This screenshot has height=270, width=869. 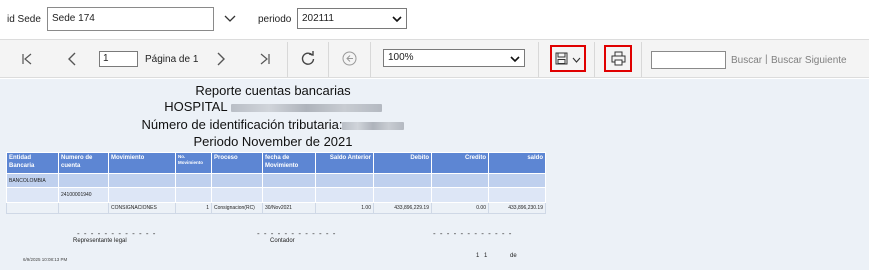 What do you see at coordinates (237, 208) in the screenshot?
I see `proceso-cell: Consignacion(RC)` at bounding box center [237, 208].